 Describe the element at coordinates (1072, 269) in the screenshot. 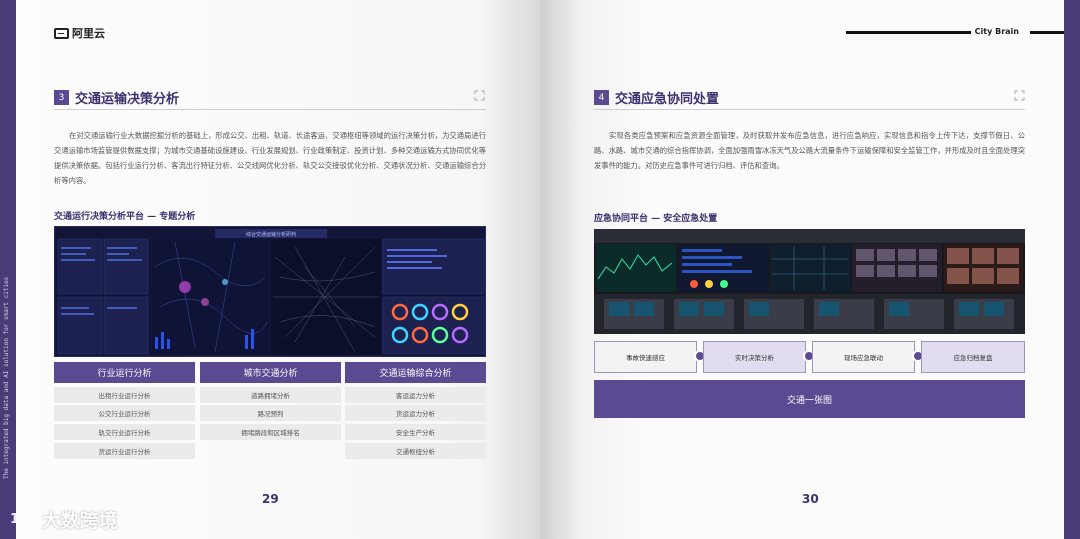

I see `right-cover-edge` at that location.